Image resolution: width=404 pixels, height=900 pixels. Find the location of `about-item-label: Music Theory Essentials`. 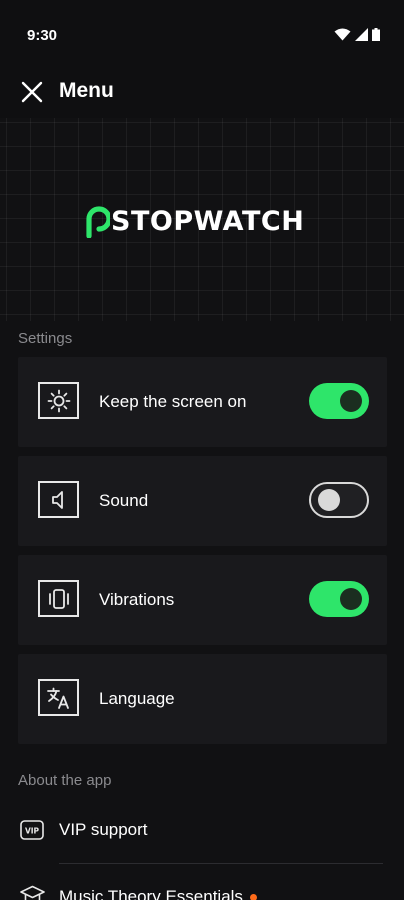

about-item-label: Music Theory Essentials is located at coordinates (158, 893).